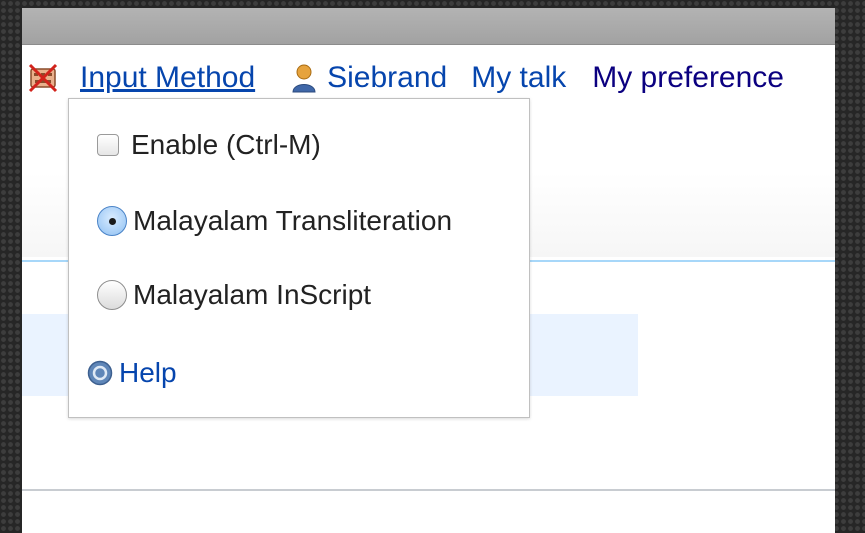 Image resolution: width=865 pixels, height=533 pixels. What do you see at coordinates (148, 372) in the screenshot?
I see `help-label: Help` at bounding box center [148, 372].